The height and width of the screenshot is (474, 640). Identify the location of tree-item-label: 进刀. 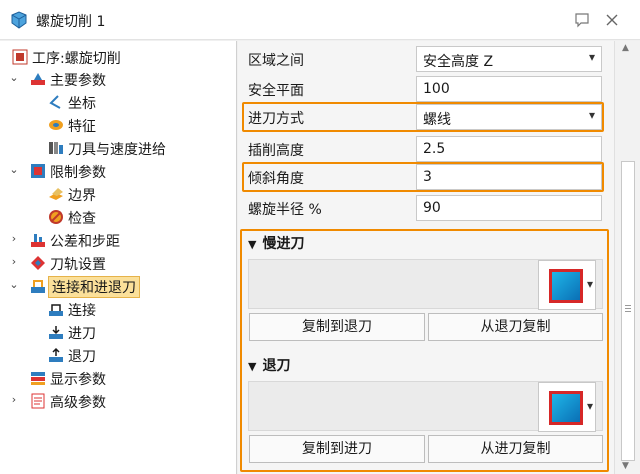
(82, 334).